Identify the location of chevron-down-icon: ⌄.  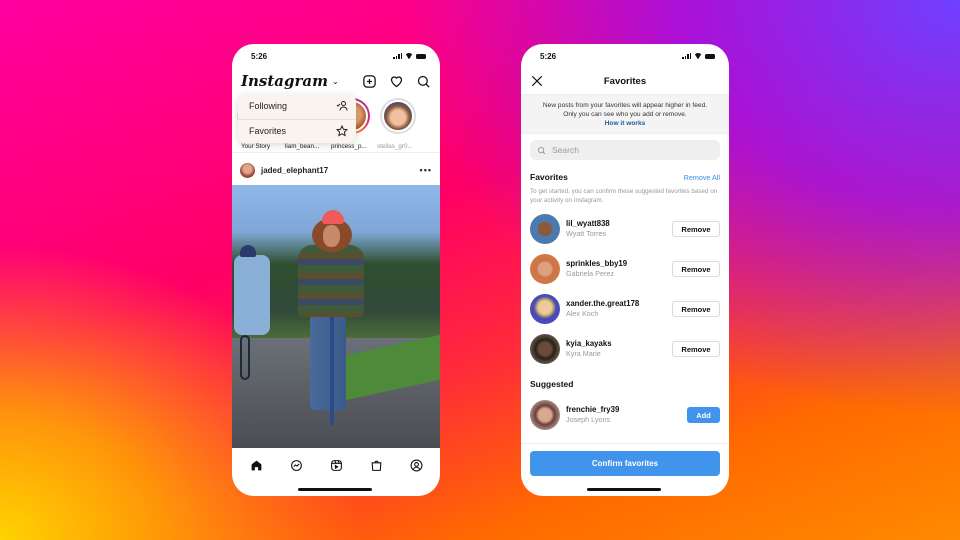
(335, 81).